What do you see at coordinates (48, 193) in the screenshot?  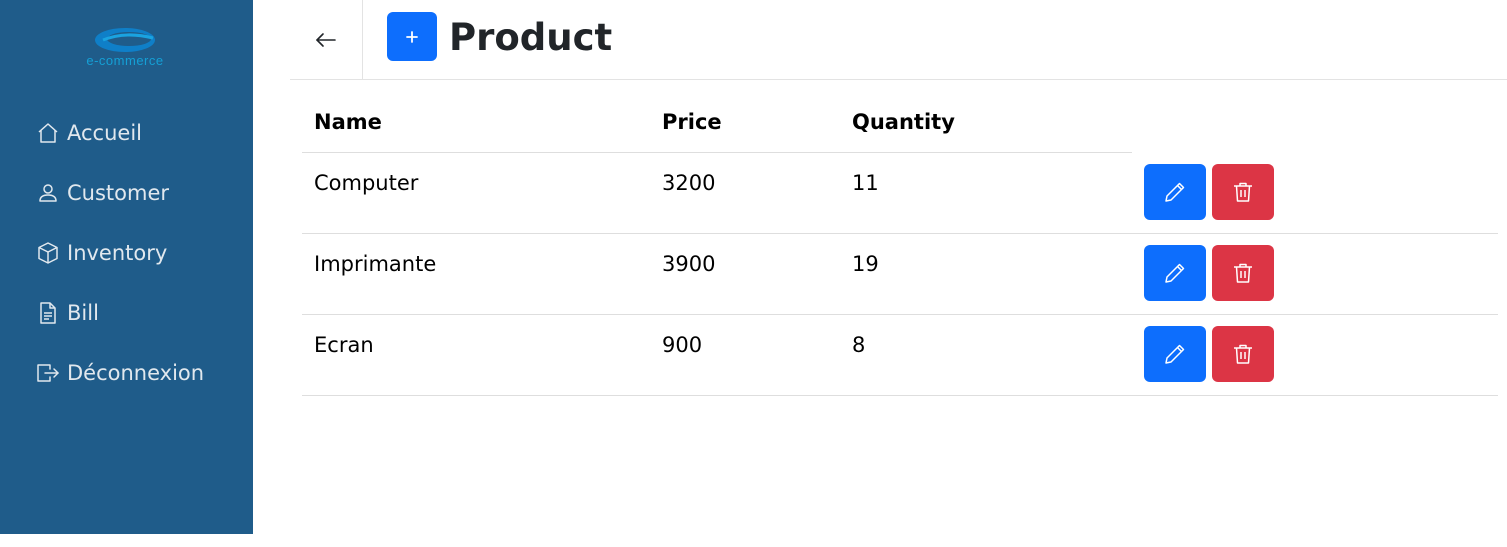 I see `person-icon` at bounding box center [48, 193].